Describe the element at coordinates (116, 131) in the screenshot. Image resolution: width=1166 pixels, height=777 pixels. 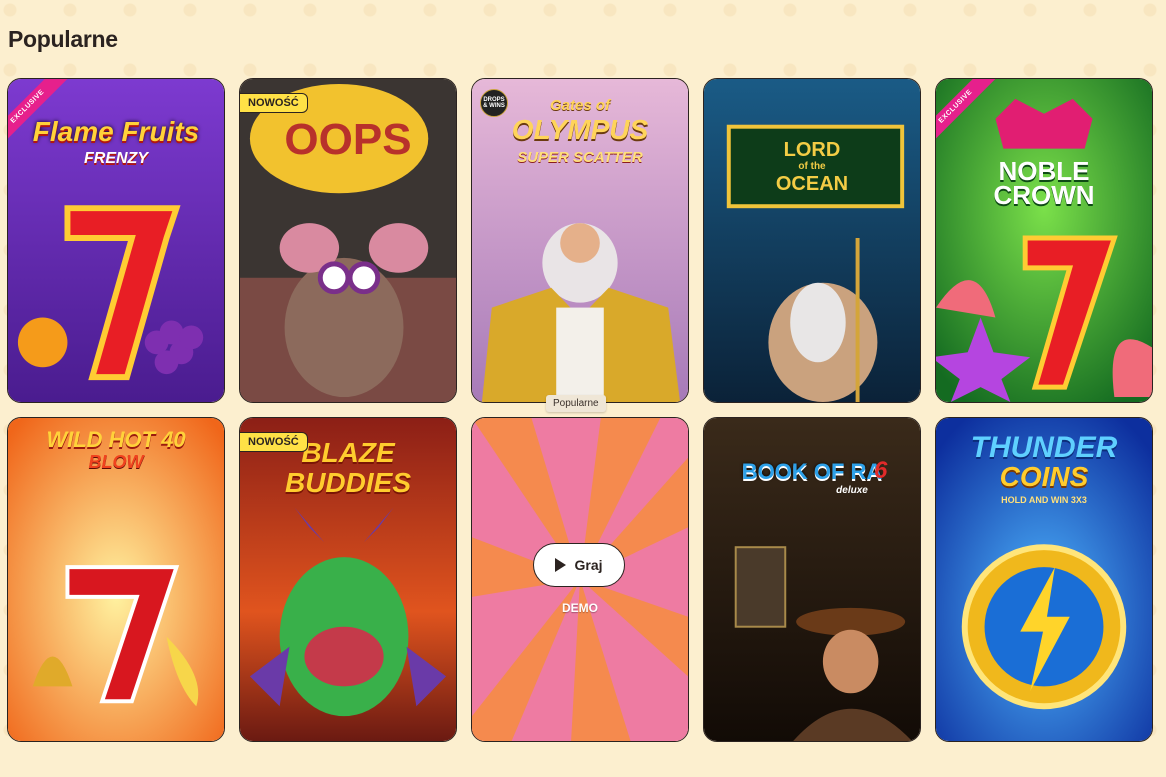
I see `game-title: Flame Fruits` at that location.